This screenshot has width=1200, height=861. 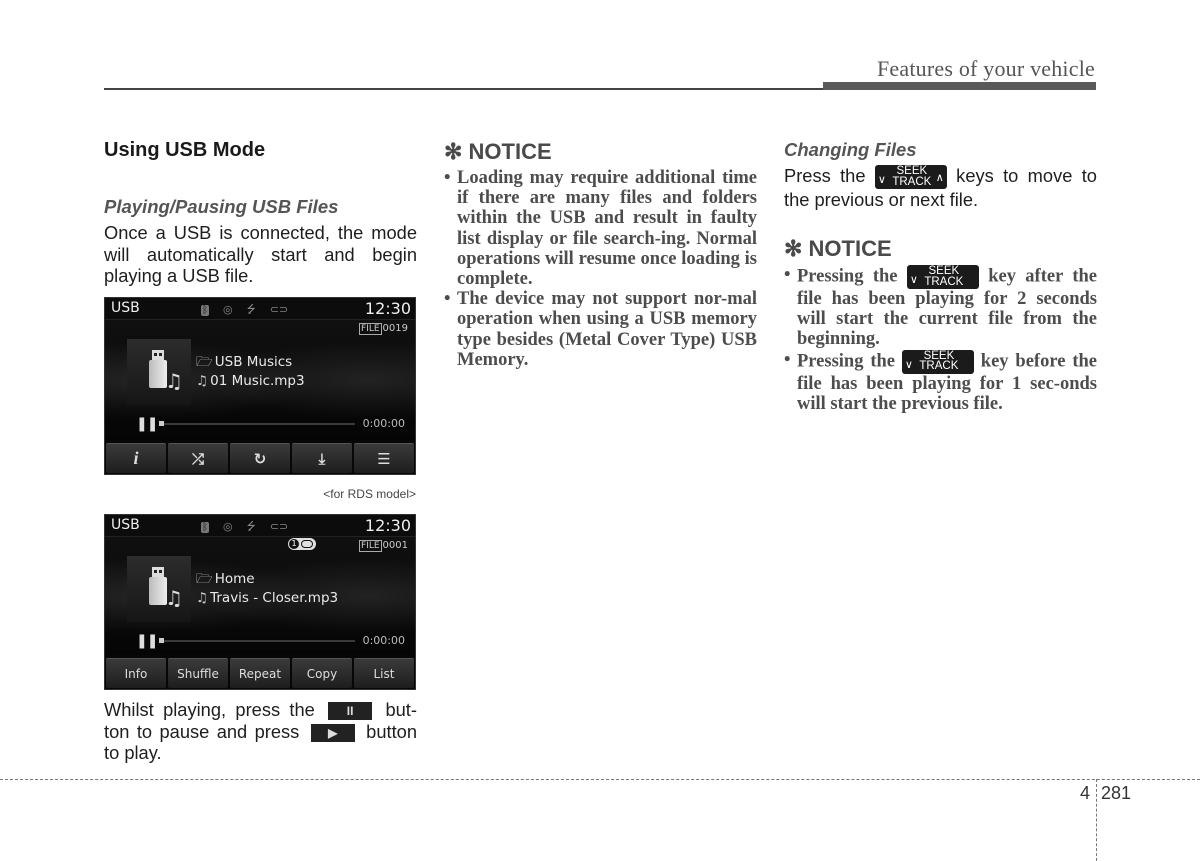 I want to click on softkey-bar: i ⤮ ↻ ⤓ ☰, so click(x=260, y=458).